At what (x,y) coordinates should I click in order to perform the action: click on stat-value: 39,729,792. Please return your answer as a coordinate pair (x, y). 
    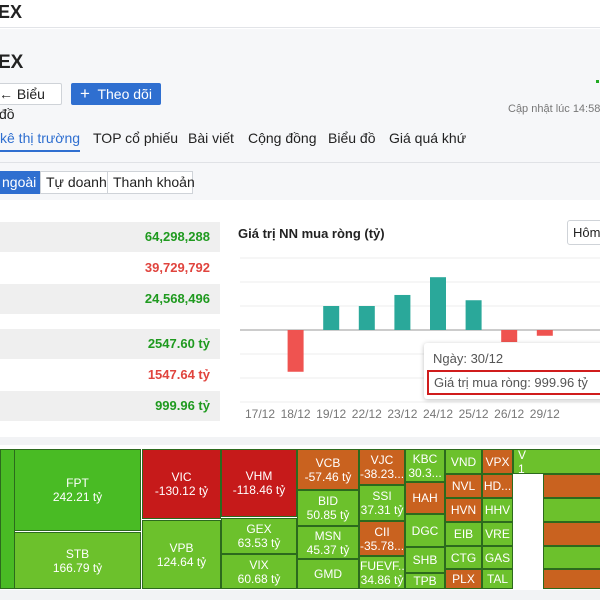
    Looking at the image, I should click on (177, 267).